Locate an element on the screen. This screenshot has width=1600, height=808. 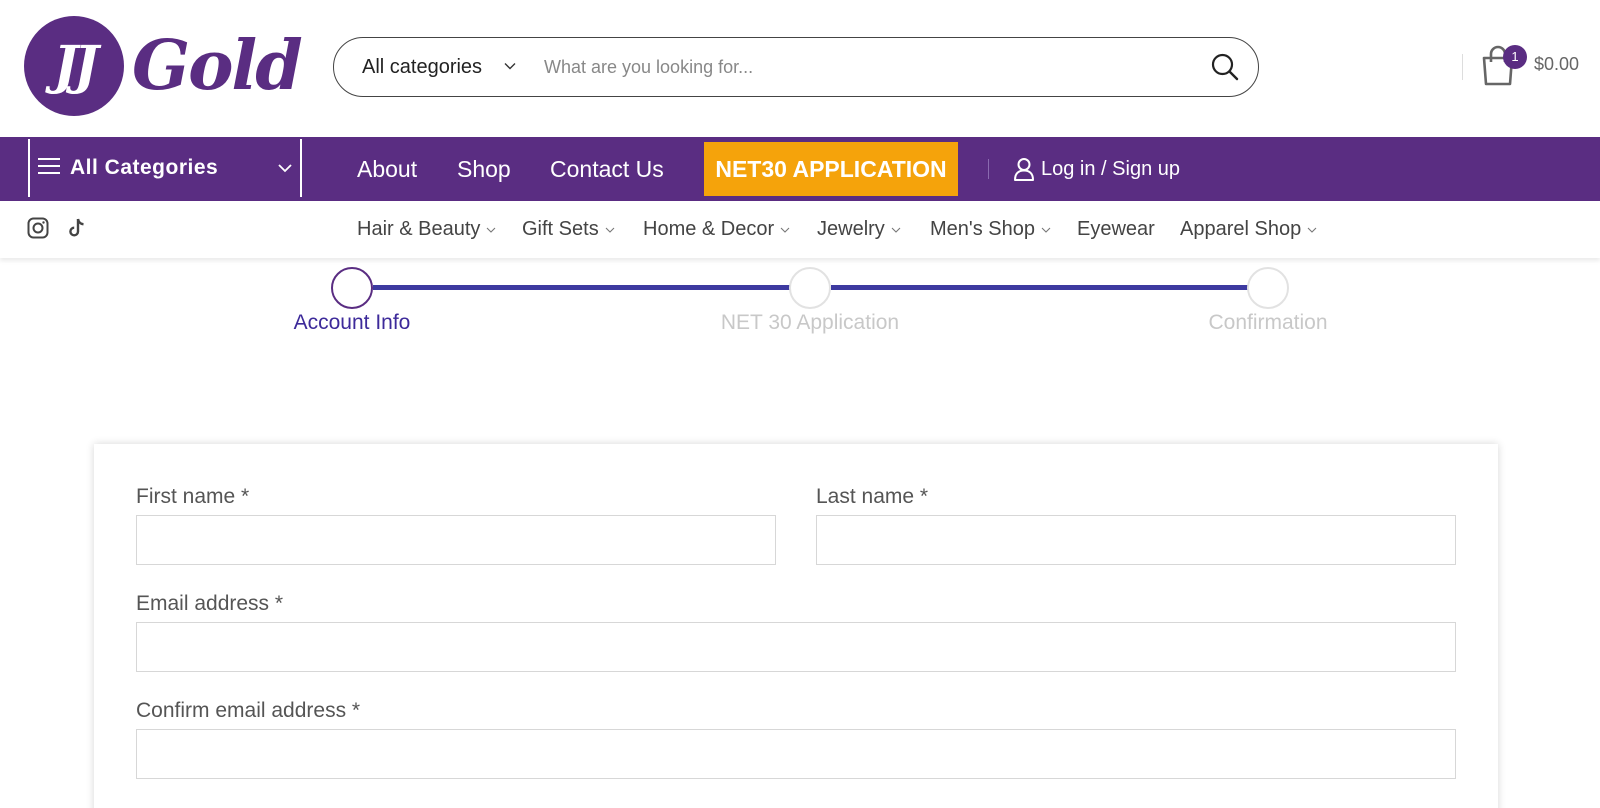
subnav-home-decor: Home & Decor is located at coordinates (716, 229).